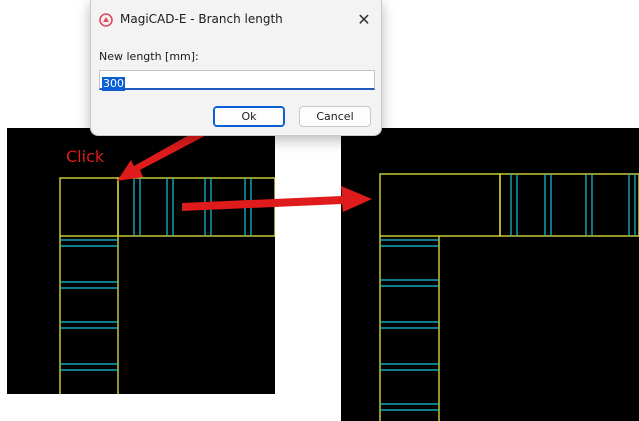 The width and height of the screenshot is (639, 421). What do you see at coordinates (249, 116) in the screenshot?
I see `ok-button: Ok` at bounding box center [249, 116].